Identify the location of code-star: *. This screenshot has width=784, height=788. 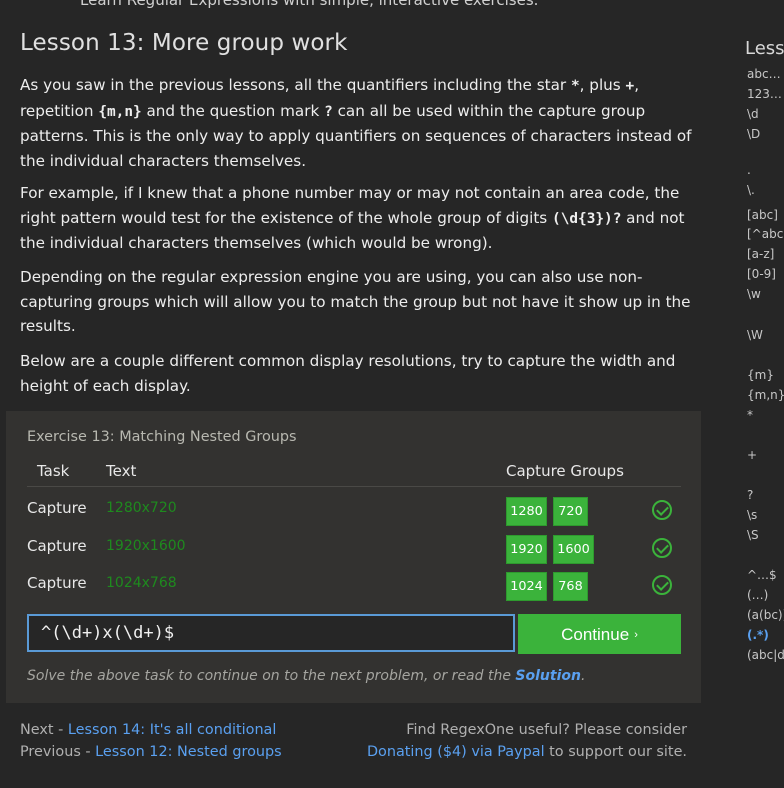
(575, 86).